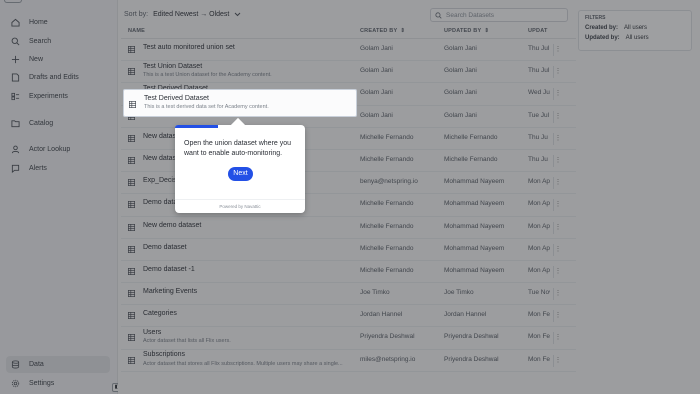  What do you see at coordinates (176, 98) in the screenshot?
I see `dataset-name: Test Derived Dataset` at bounding box center [176, 98].